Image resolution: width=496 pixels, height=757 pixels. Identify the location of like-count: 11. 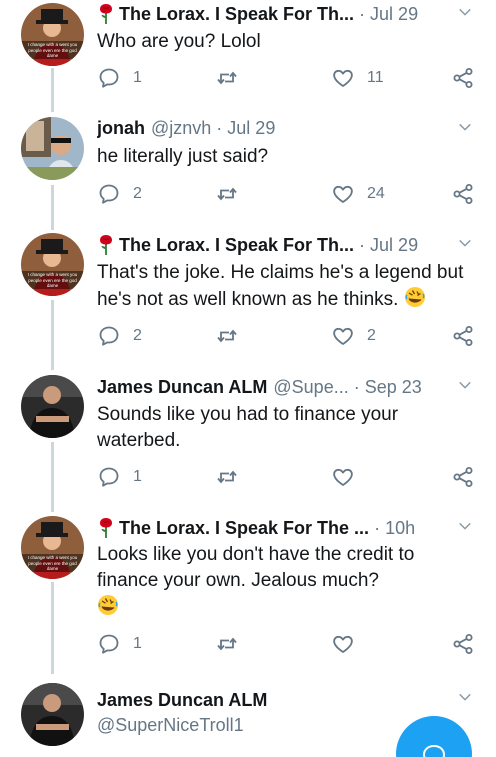
(375, 77).